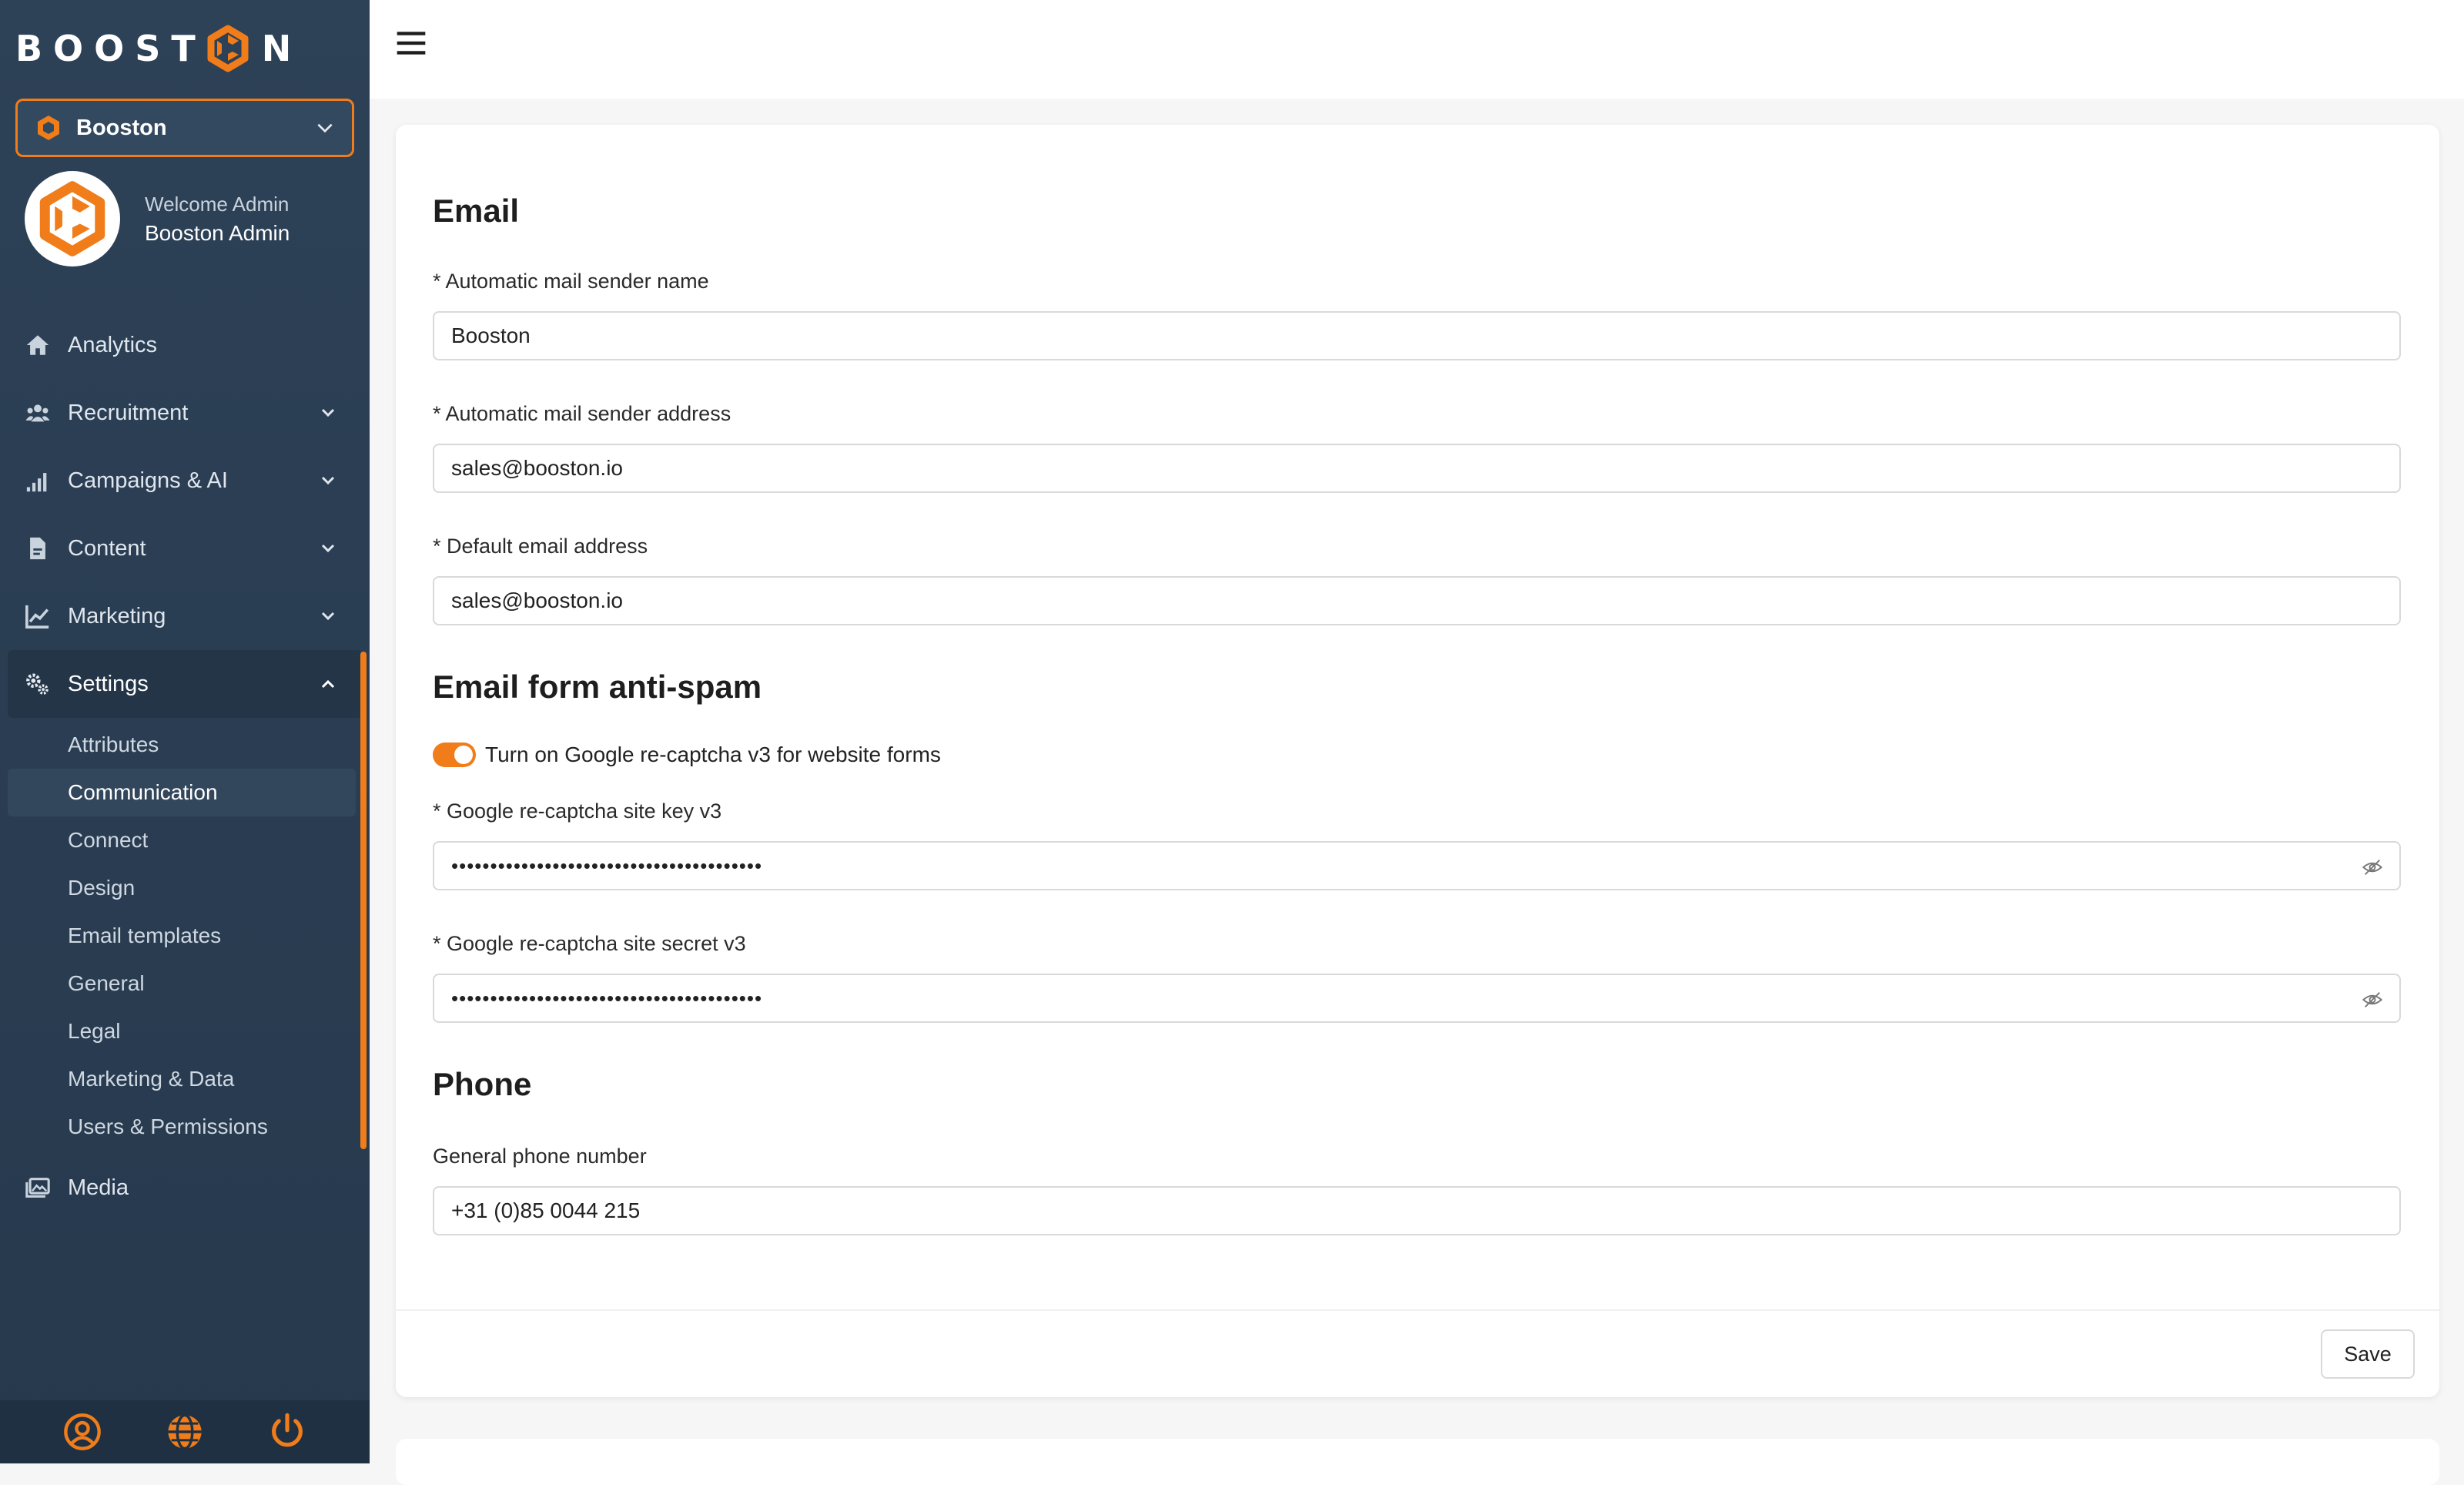  What do you see at coordinates (113, 344) in the screenshot?
I see `nav-analytics-label: Analytics` at bounding box center [113, 344].